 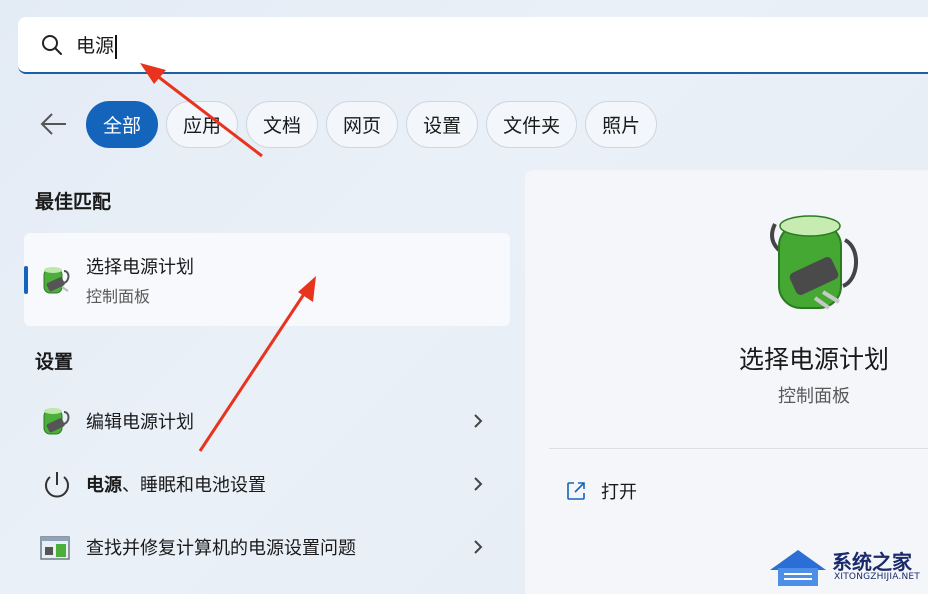 I want to click on watermark-url: XITONGZHIJIA.NET, so click(x=877, y=577).